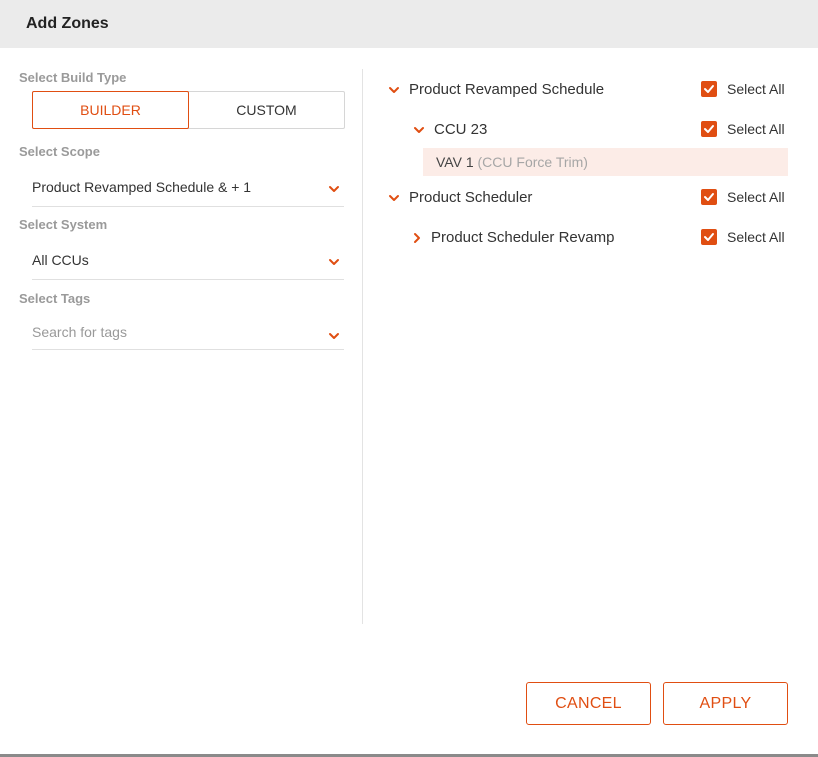 The height and width of the screenshot is (757, 818). Describe the element at coordinates (188, 262) in the screenshot. I see `system-dropdown: All CCUs` at that location.